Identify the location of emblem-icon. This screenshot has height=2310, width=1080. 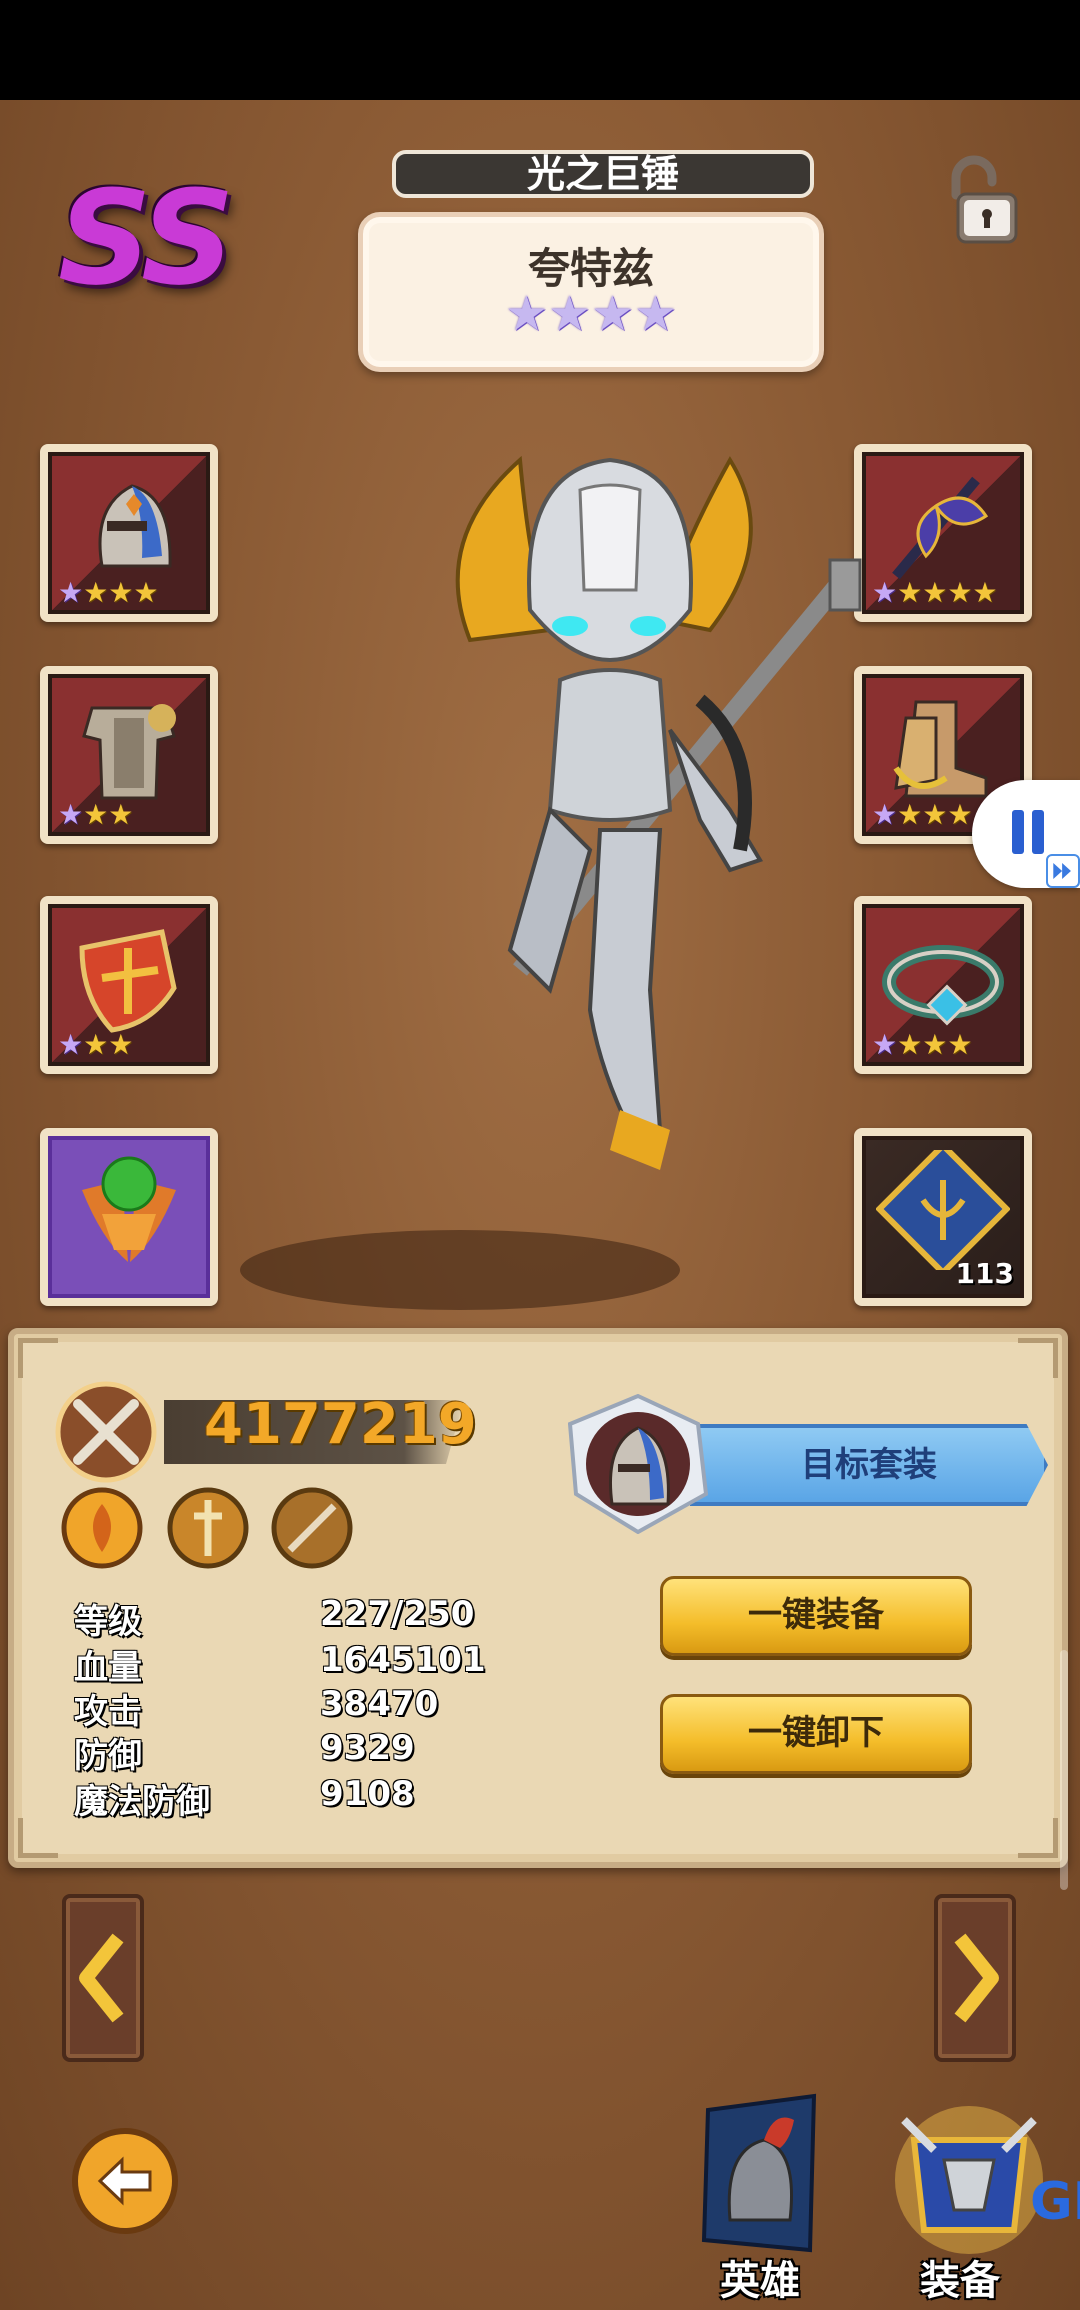
(129, 1209).